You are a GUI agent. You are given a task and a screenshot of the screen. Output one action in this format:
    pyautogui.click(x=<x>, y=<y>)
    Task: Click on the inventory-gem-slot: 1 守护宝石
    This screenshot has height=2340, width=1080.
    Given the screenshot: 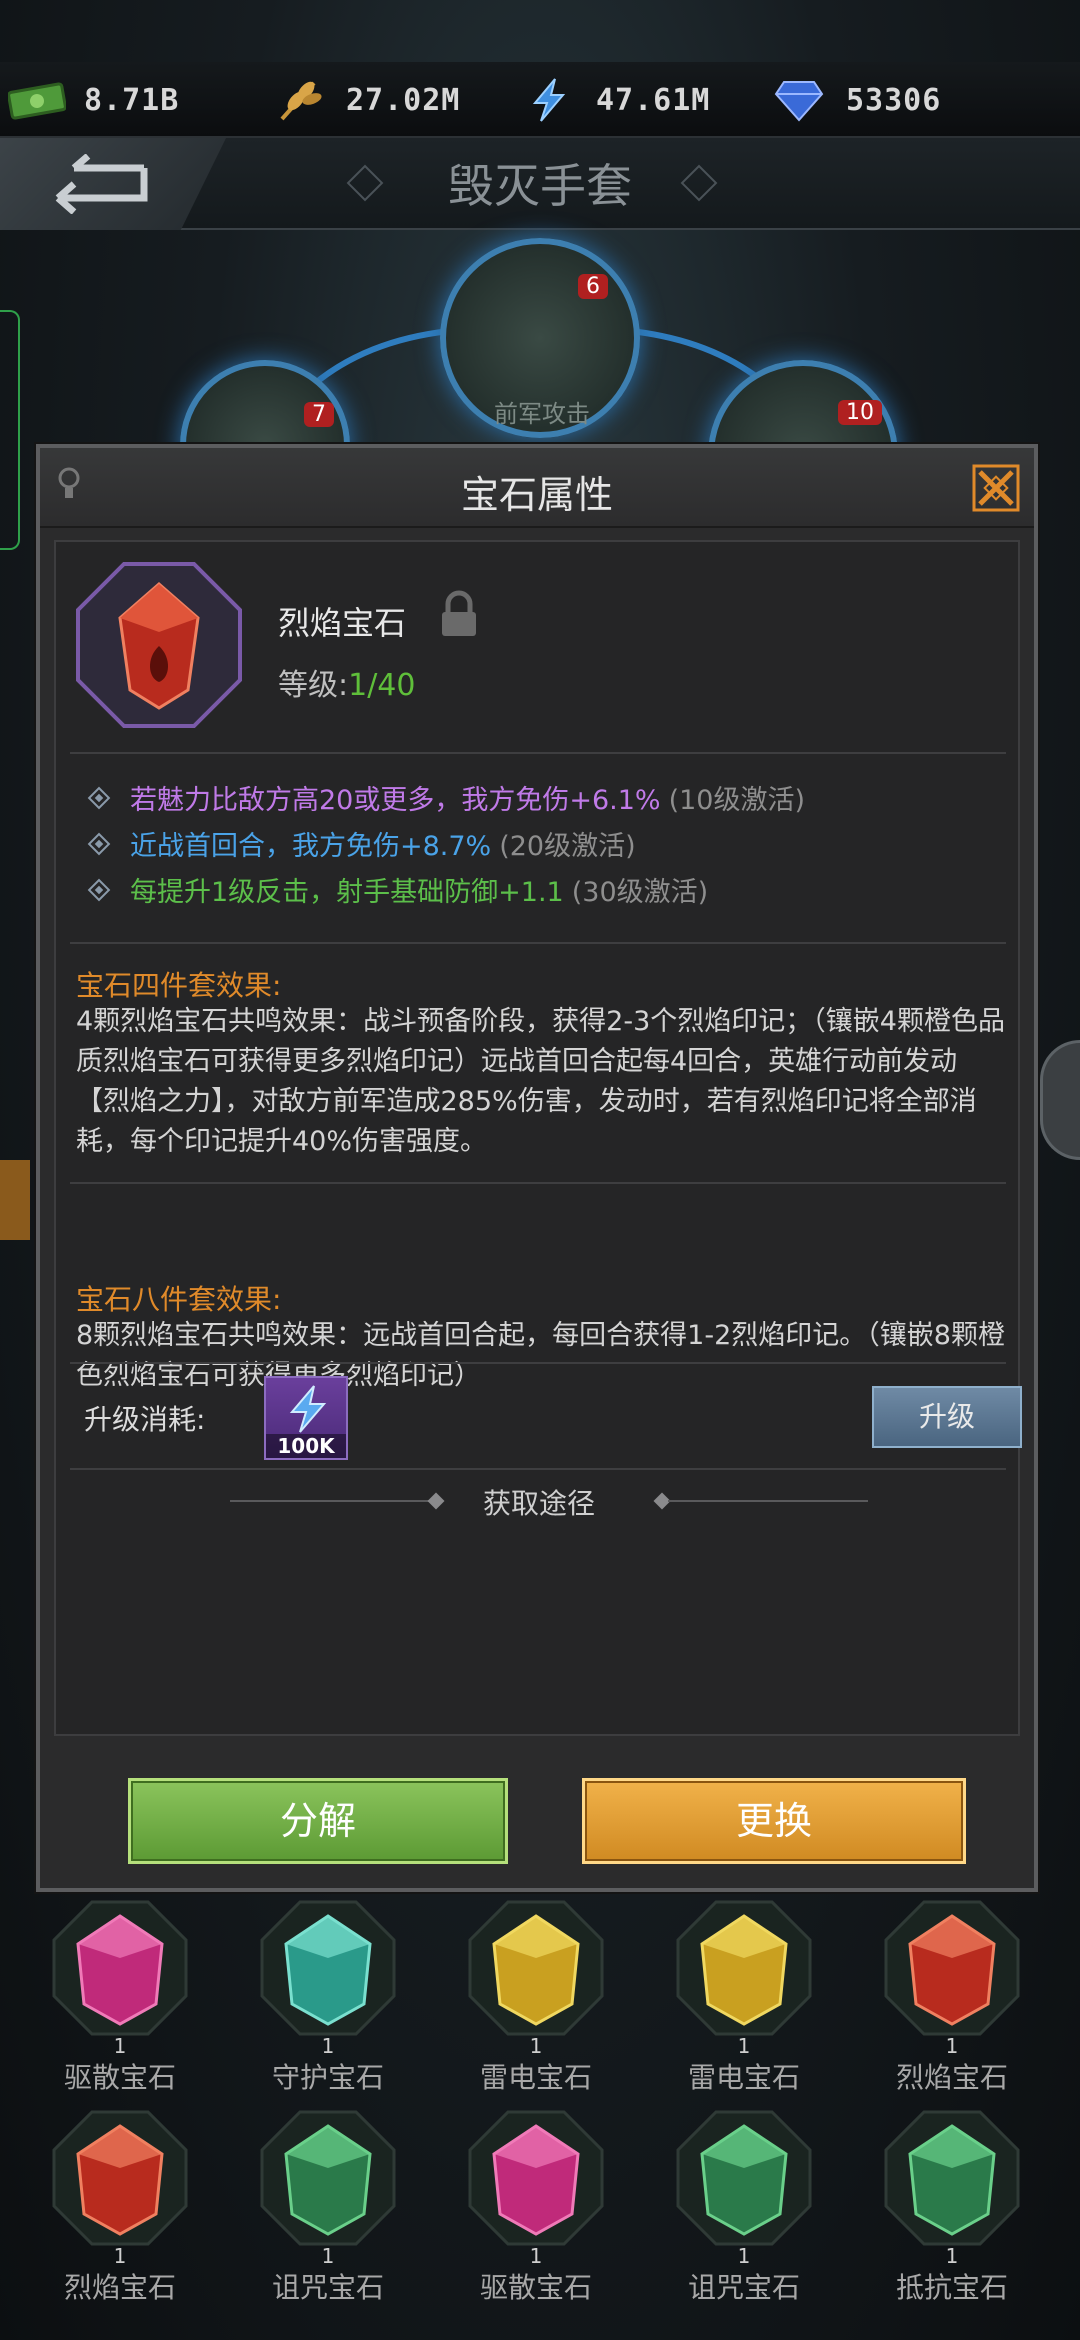 What is the action you would take?
    pyautogui.click(x=328, y=2005)
    